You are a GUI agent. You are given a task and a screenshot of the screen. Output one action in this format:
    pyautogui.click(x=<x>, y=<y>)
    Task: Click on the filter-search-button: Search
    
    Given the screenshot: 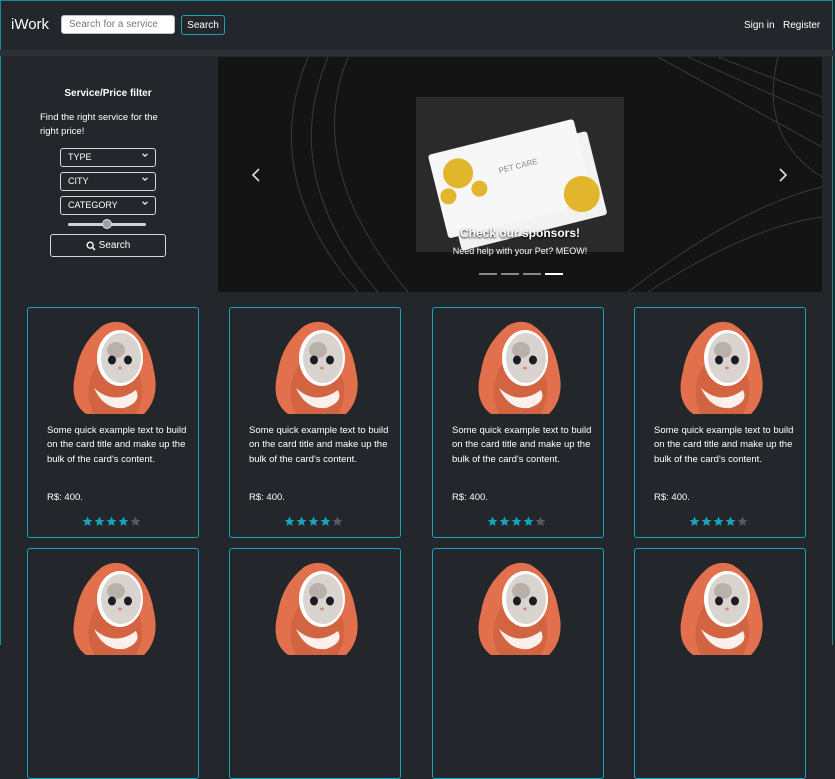 What is the action you would take?
    pyautogui.click(x=108, y=245)
    